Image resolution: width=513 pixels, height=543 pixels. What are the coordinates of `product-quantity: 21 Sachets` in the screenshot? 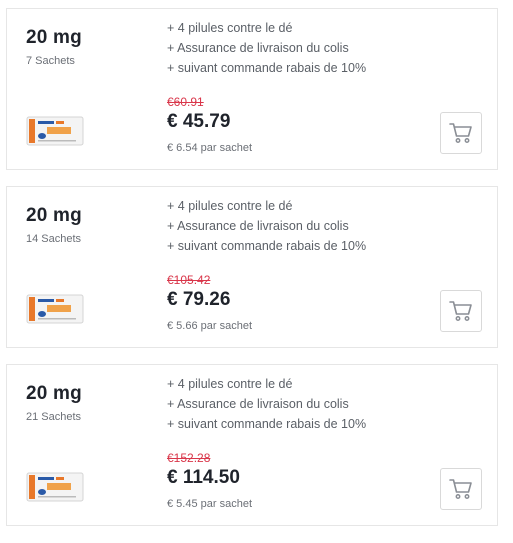 It's located at (54, 417).